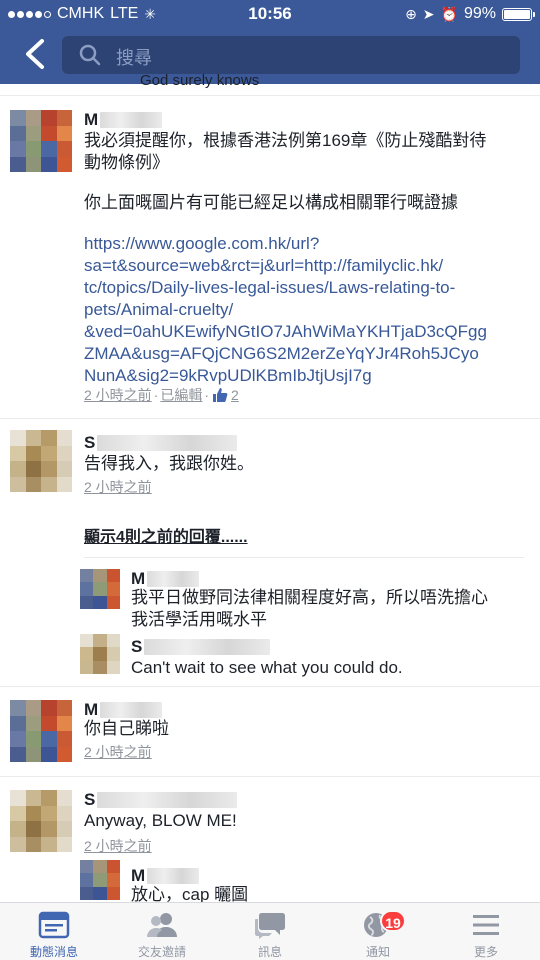 This screenshot has height=960, width=540. I want to click on tab-friend-requests: 交友邀請, so click(162, 931).